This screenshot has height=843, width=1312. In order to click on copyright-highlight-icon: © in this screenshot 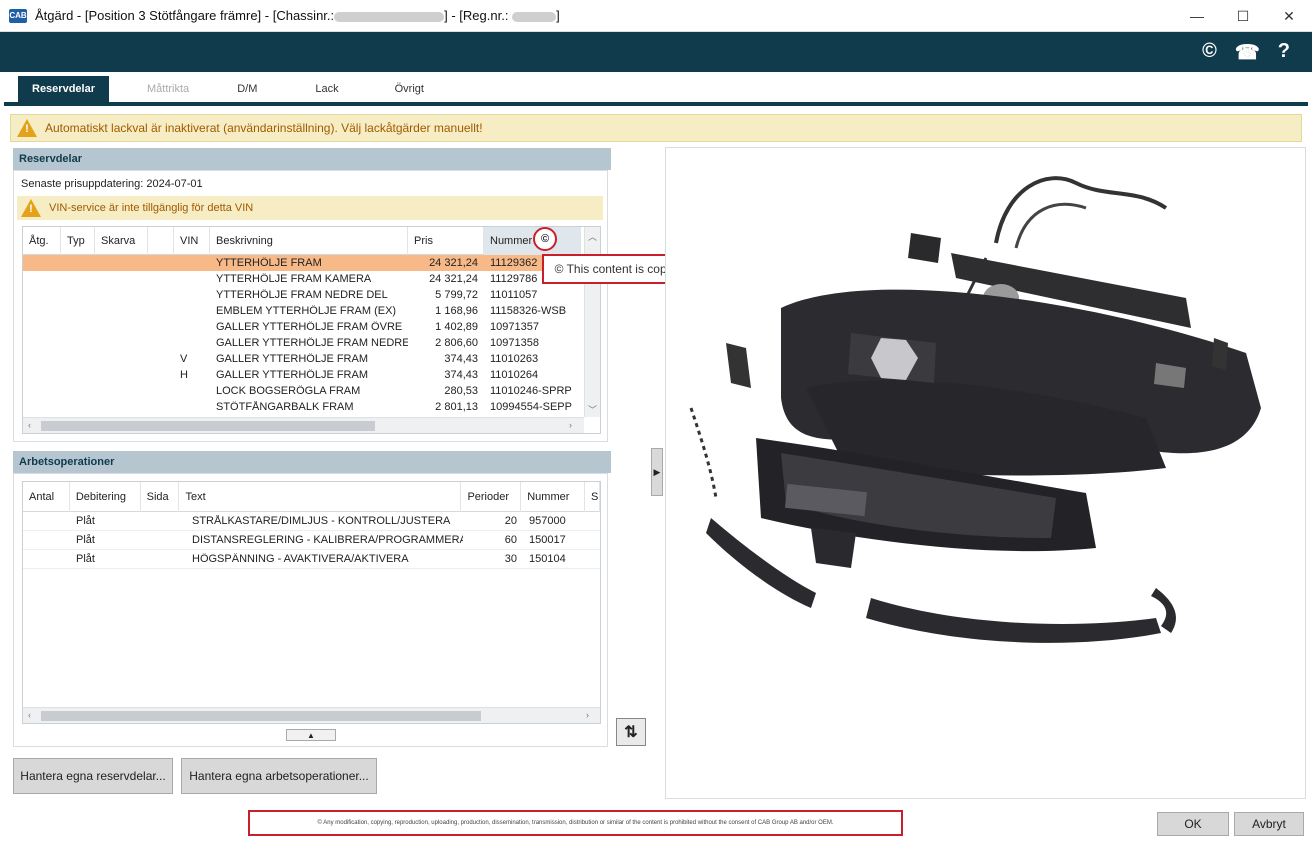, I will do `click(545, 239)`.